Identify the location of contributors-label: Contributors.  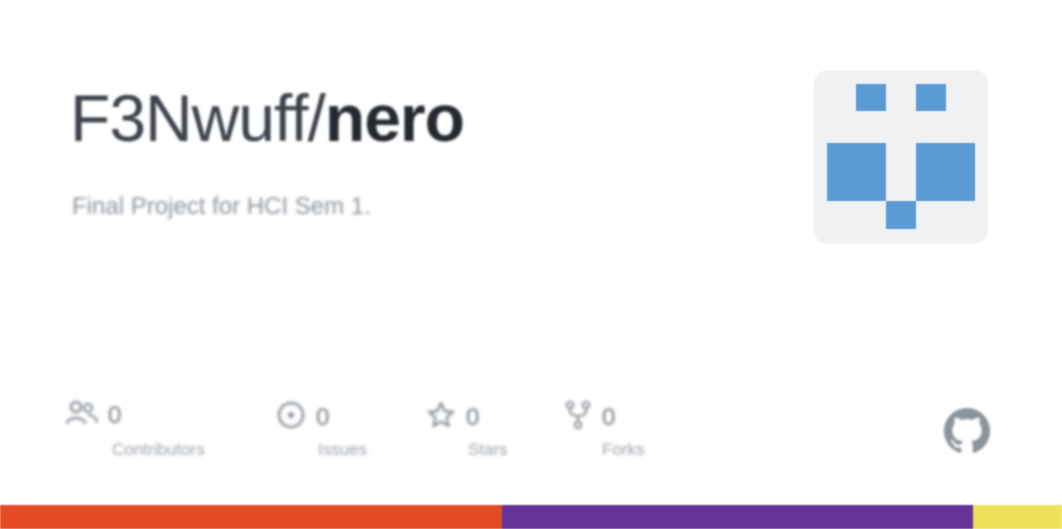
(158, 449).